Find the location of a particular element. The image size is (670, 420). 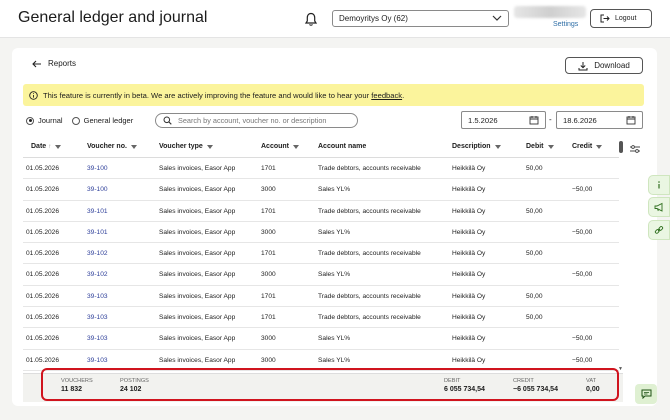

chat-button is located at coordinates (646, 394).